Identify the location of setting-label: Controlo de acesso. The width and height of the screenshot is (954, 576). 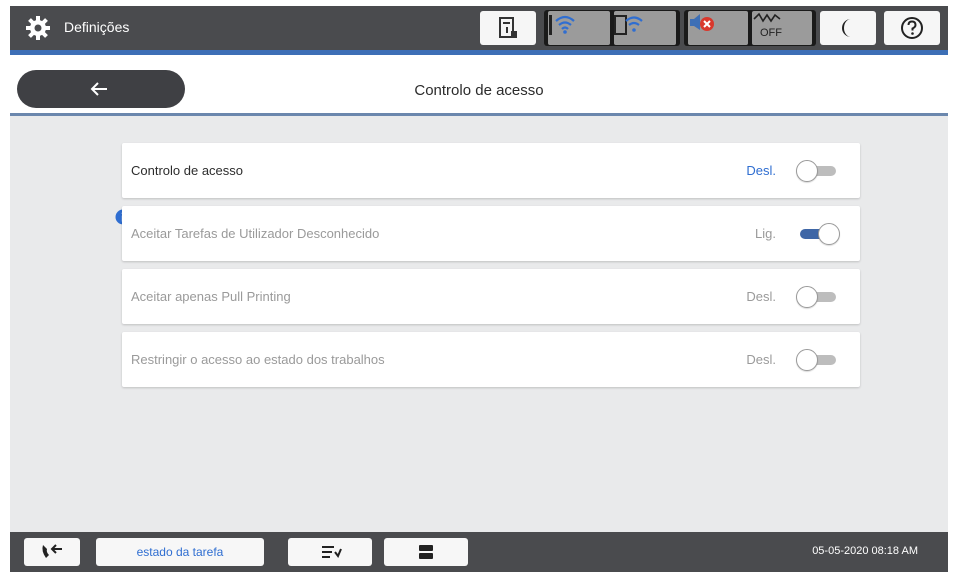
(187, 170).